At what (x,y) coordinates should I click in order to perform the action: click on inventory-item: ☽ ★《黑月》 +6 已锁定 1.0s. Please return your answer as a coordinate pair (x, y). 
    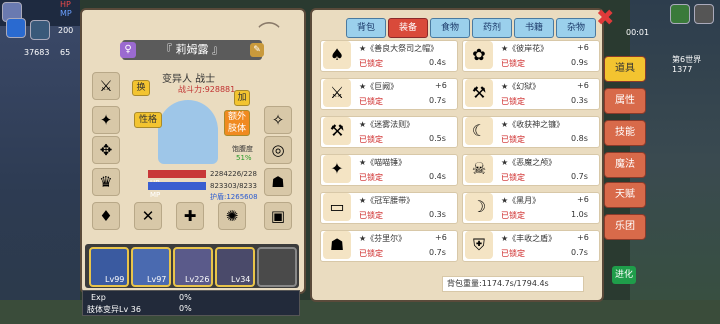
    Looking at the image, I should click on (531, 208).